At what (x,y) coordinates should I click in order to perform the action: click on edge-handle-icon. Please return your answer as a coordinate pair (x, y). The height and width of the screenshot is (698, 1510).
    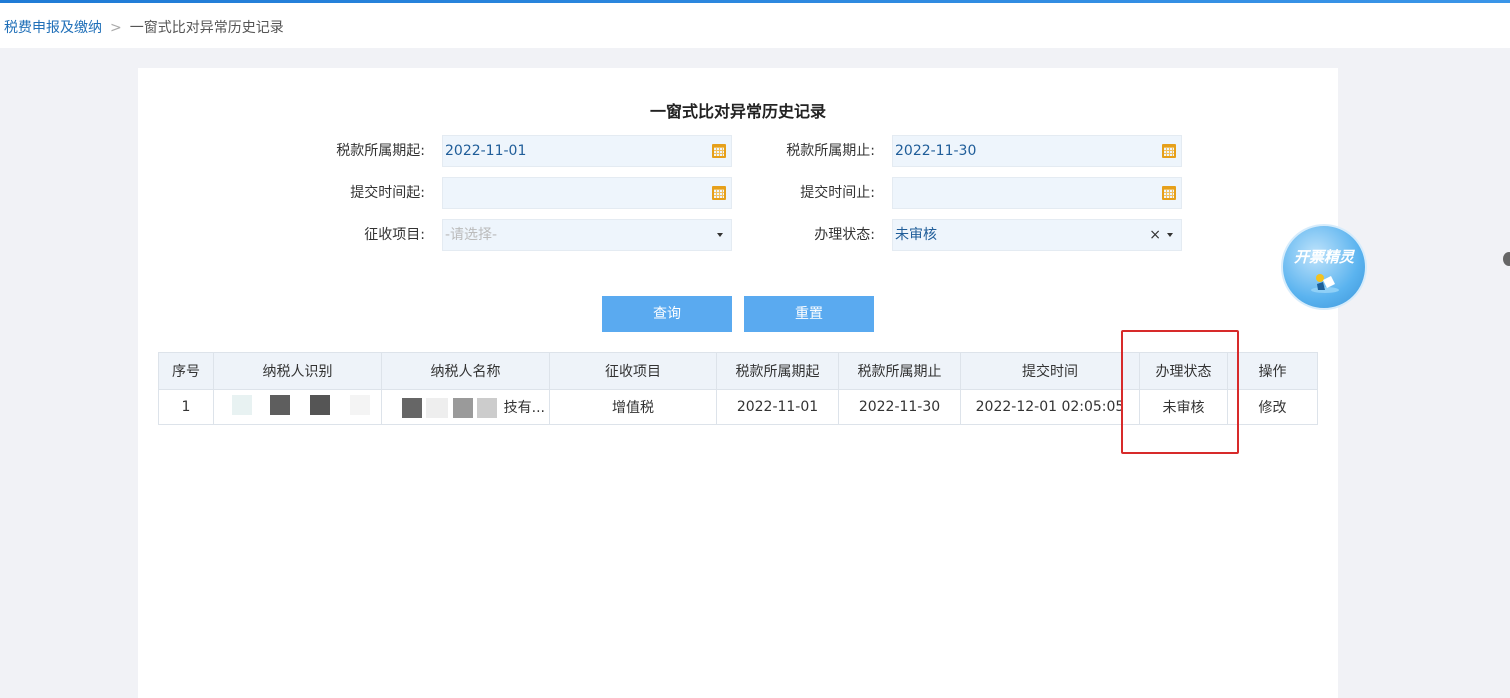
    Looking at the image, I should click on (1506, 259).